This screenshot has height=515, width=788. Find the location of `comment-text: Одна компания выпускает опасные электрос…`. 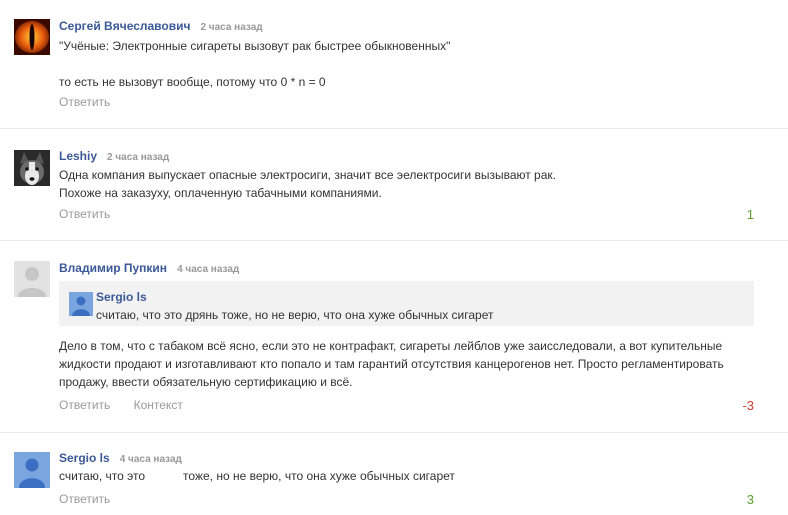

comment-text: Одна компания выпускает опасные электрос… is located at coordinates (307, 184).